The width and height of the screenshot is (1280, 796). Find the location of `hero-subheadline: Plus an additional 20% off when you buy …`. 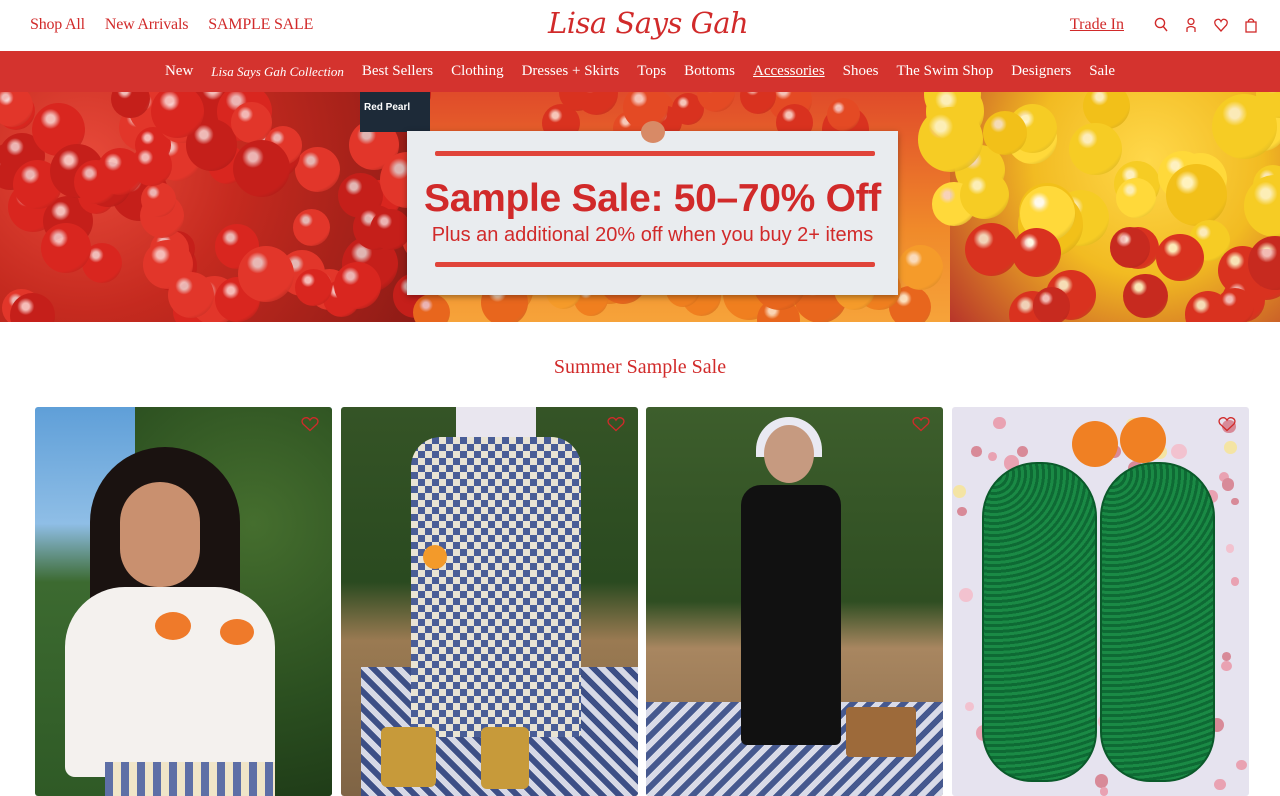

hero-subheadline: Plus an additional 20% off when you buy … is located at coordinates (652, 235).